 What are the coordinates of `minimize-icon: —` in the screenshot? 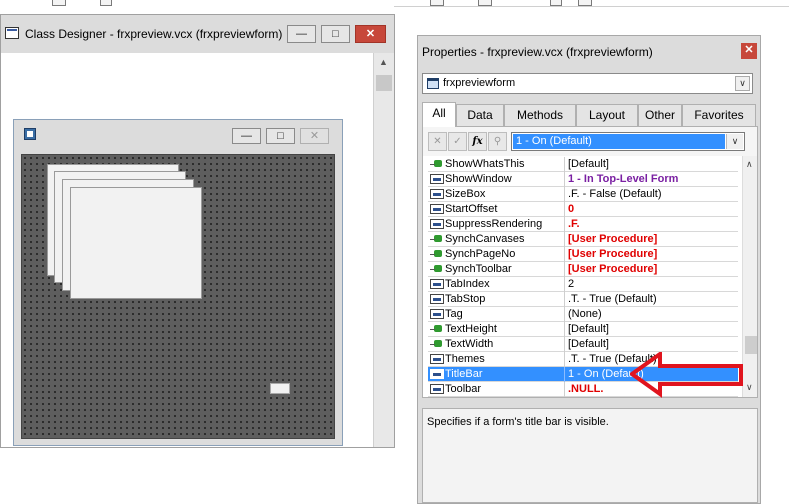 It's located at (246, 136).